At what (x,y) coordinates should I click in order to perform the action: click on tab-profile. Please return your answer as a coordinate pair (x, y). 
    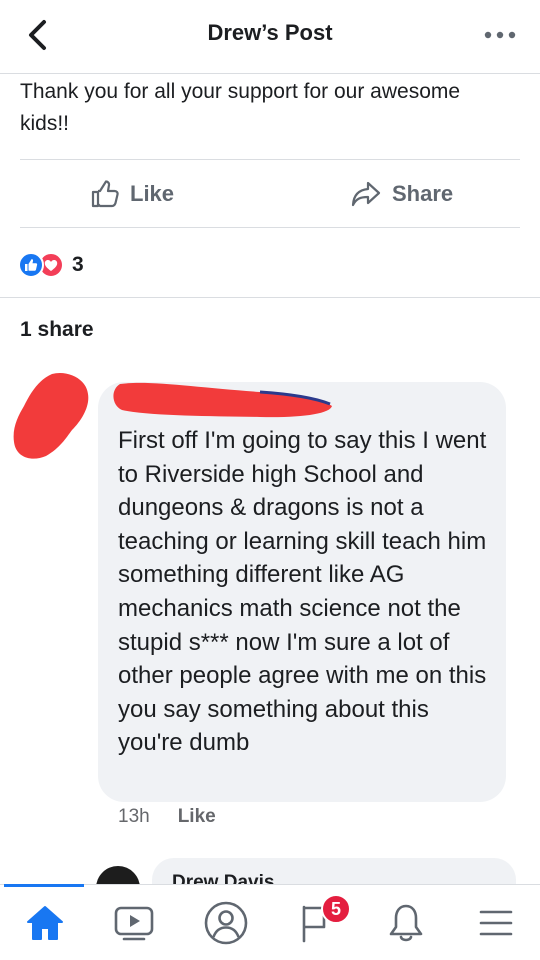
    Looking at the image, I should click on (226, 923).